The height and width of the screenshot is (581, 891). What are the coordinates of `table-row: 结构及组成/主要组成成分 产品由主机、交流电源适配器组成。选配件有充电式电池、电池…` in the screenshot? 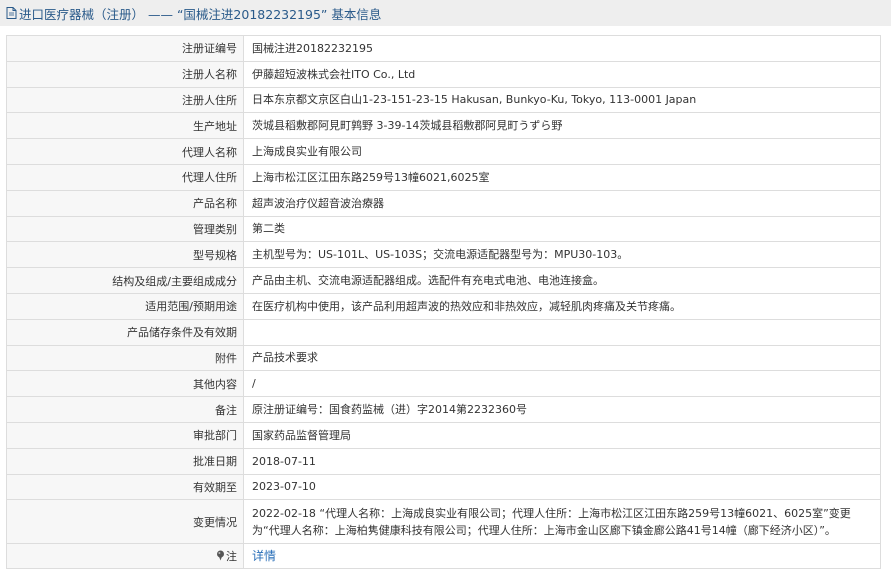 It's located at (443, 280).